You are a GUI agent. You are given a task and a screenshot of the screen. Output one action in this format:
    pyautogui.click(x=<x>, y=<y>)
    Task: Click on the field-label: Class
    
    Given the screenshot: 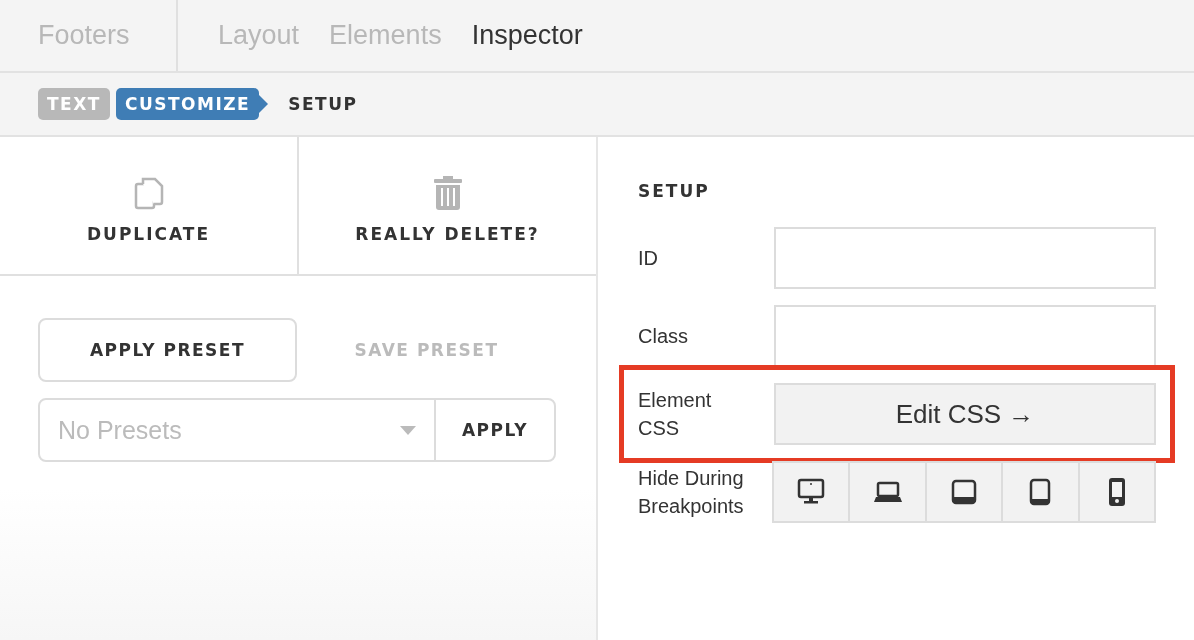 What is the action you would take?
    pyautogui.click(x=663, y=336)
    